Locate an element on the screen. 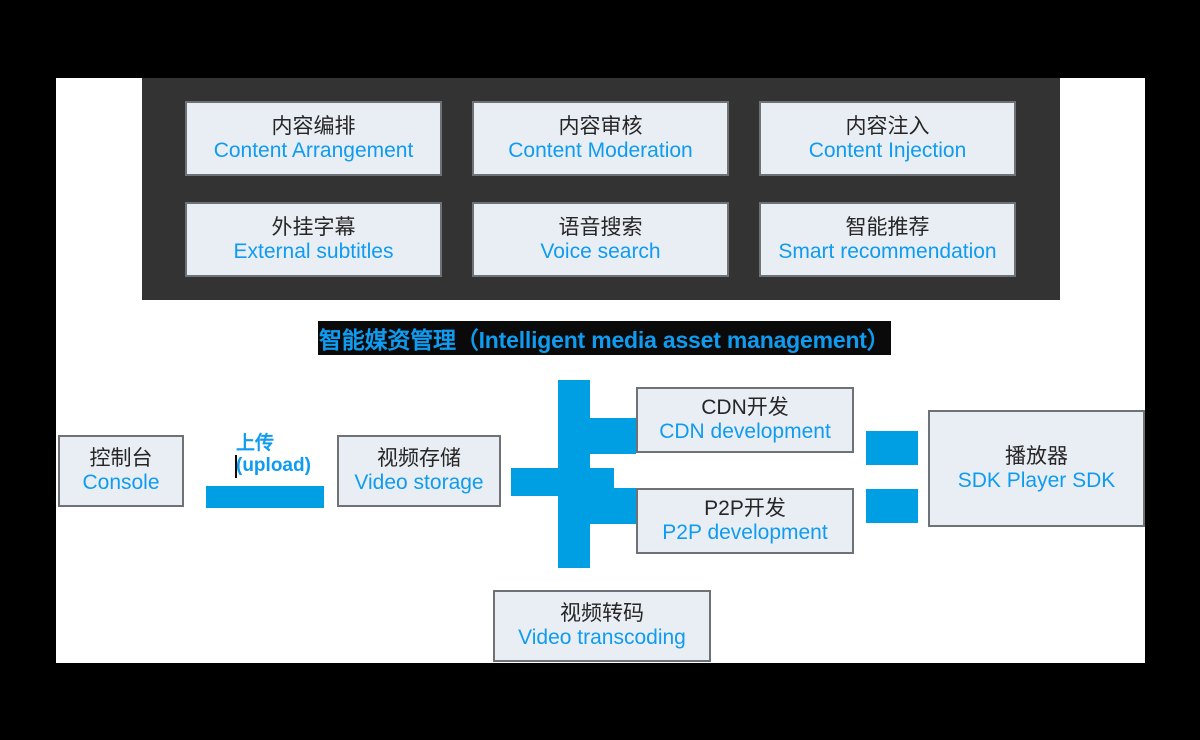  node-label-en: SDK Player SDK is located at coordinates (1036, 480).